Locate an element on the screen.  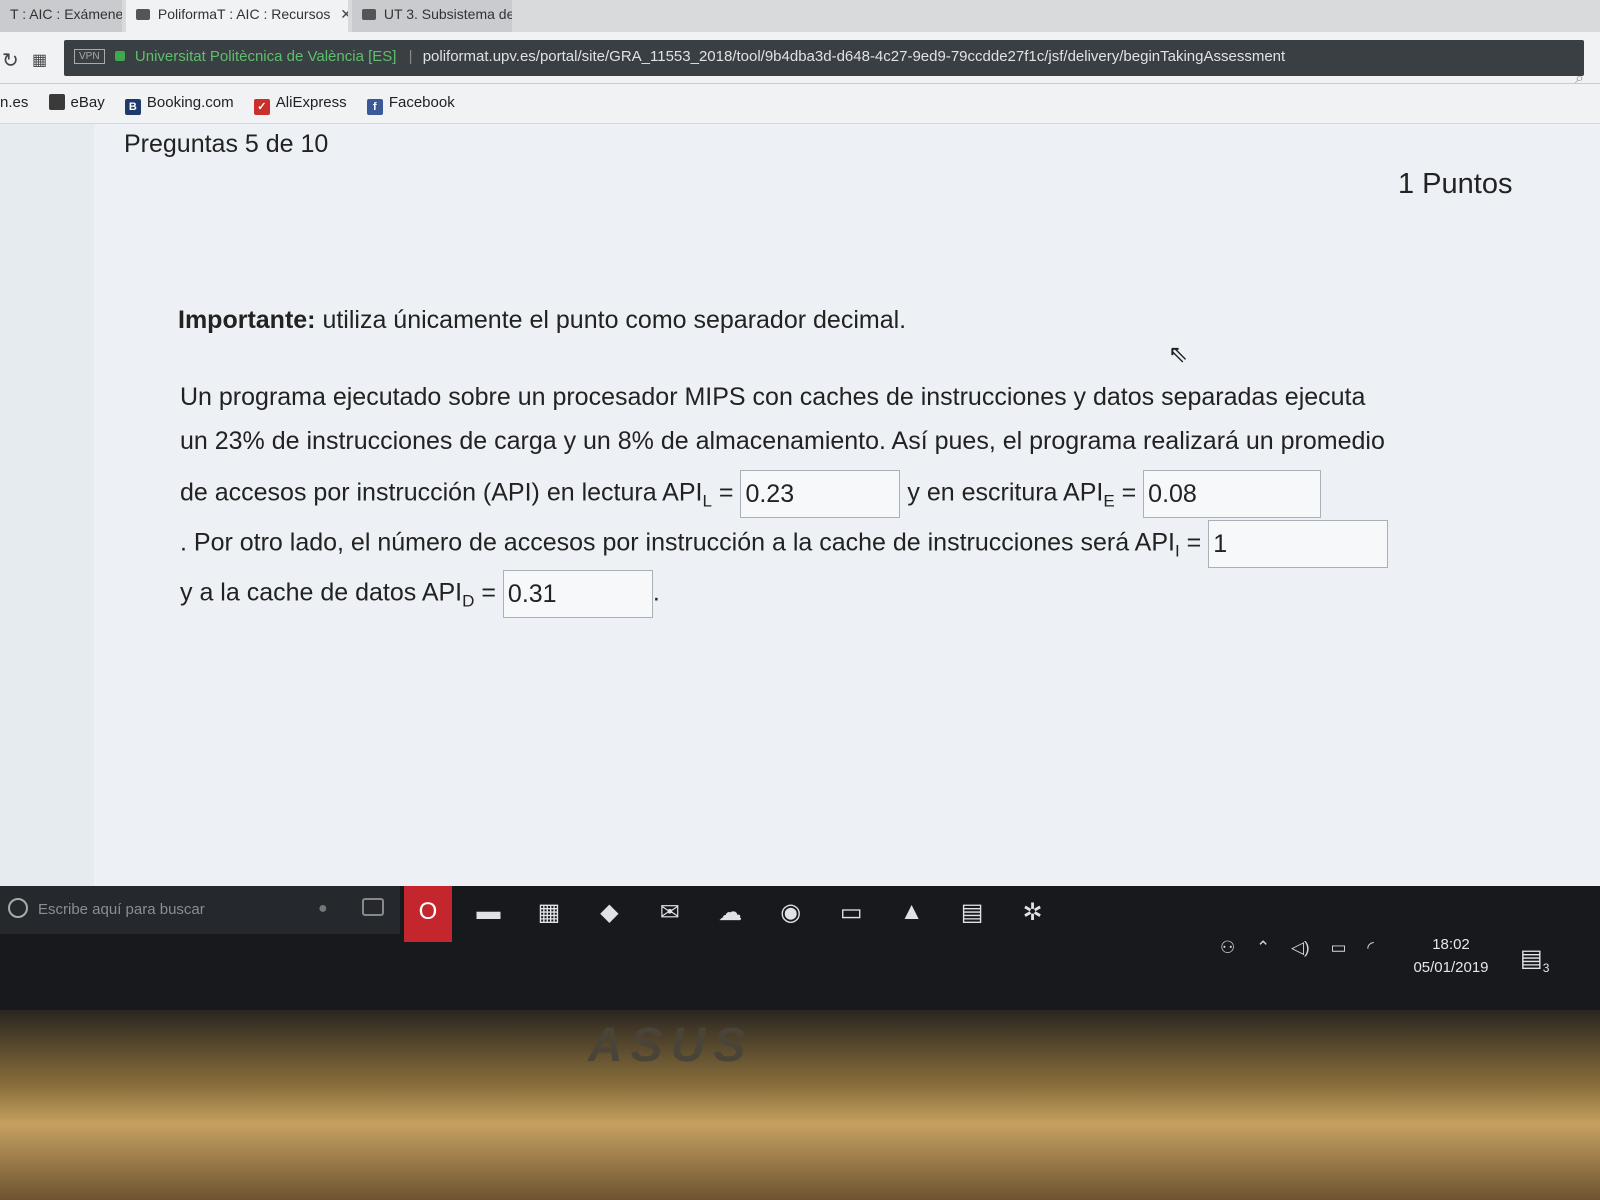
cortana-icon is located at coordinates (18, 908).